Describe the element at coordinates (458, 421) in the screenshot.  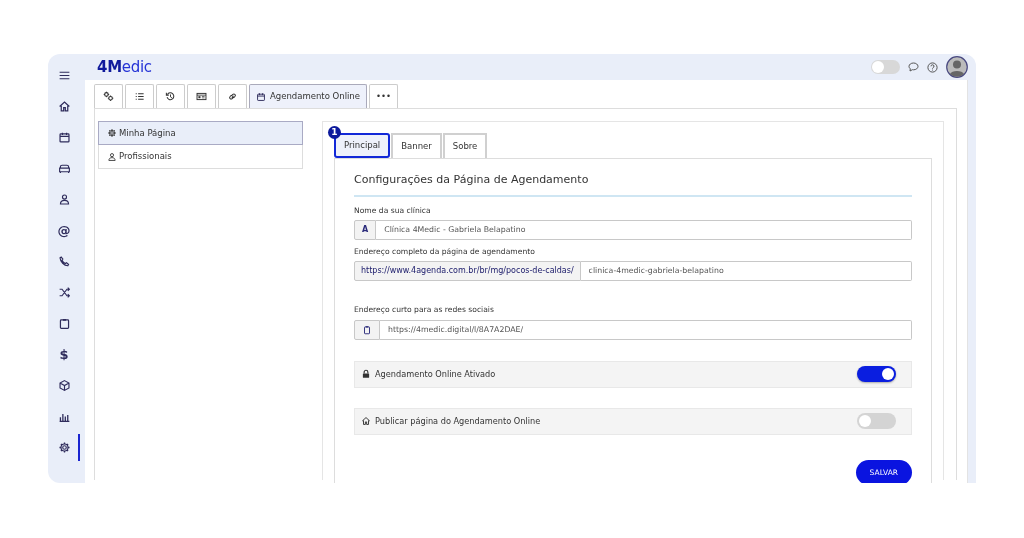
I see `setting-label: Publicar página do Agendamento Online` at that location.